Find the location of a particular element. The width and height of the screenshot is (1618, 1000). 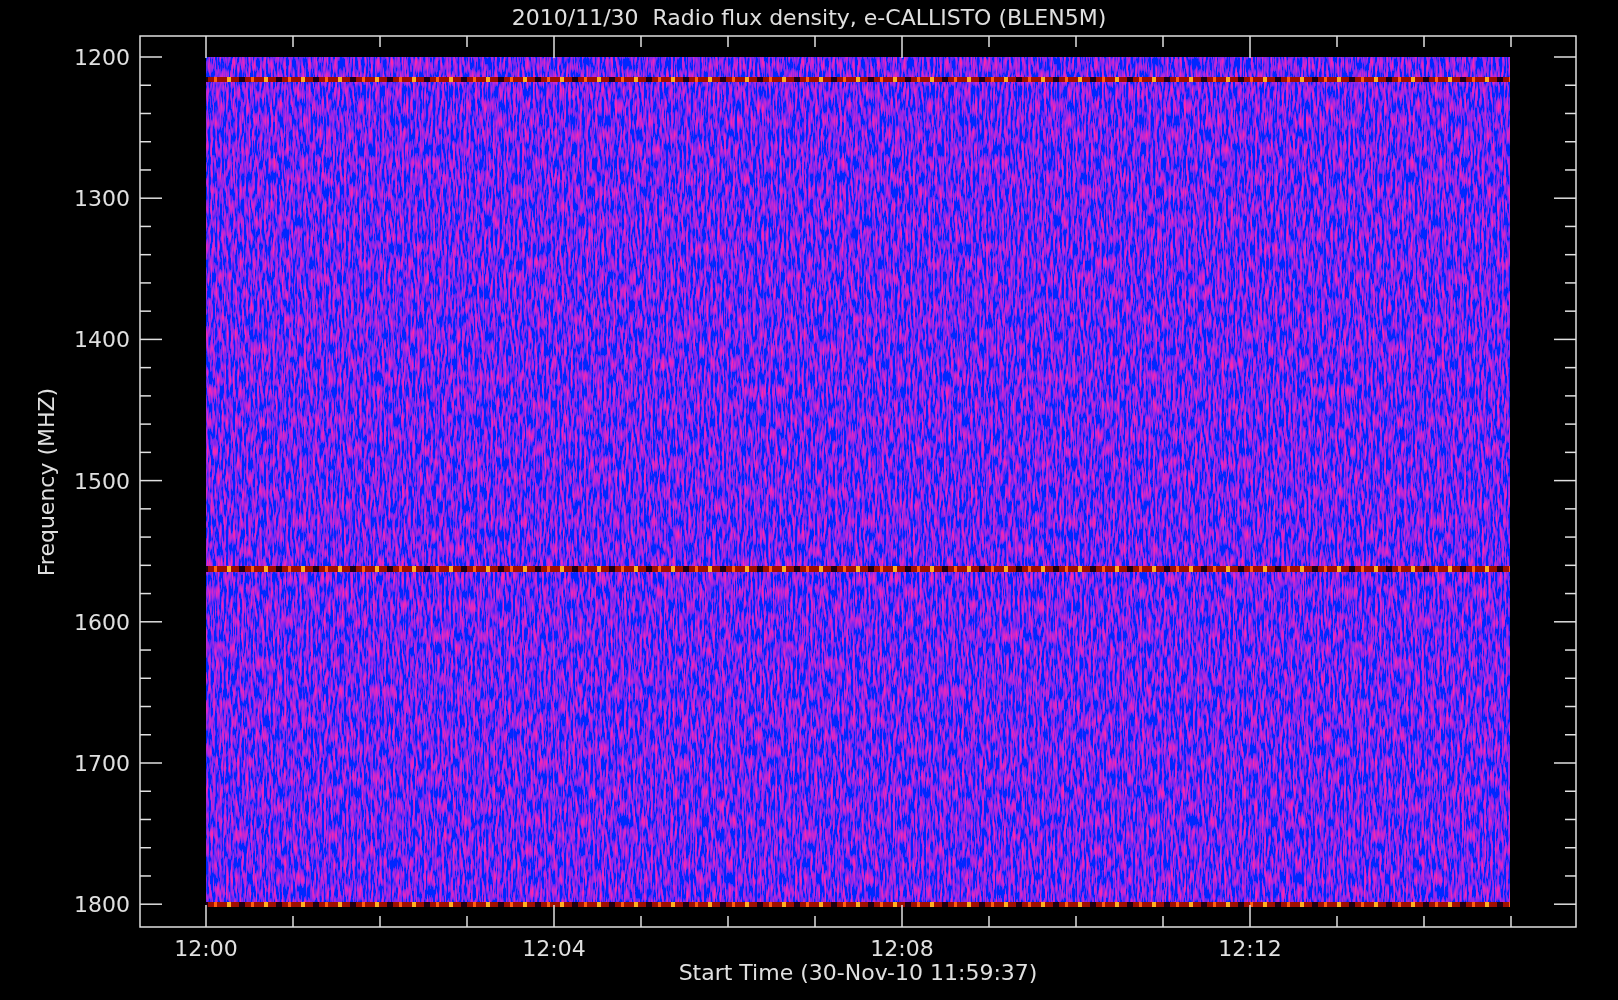

y-tick-label: 1200 is located at coordinates (102, 57).